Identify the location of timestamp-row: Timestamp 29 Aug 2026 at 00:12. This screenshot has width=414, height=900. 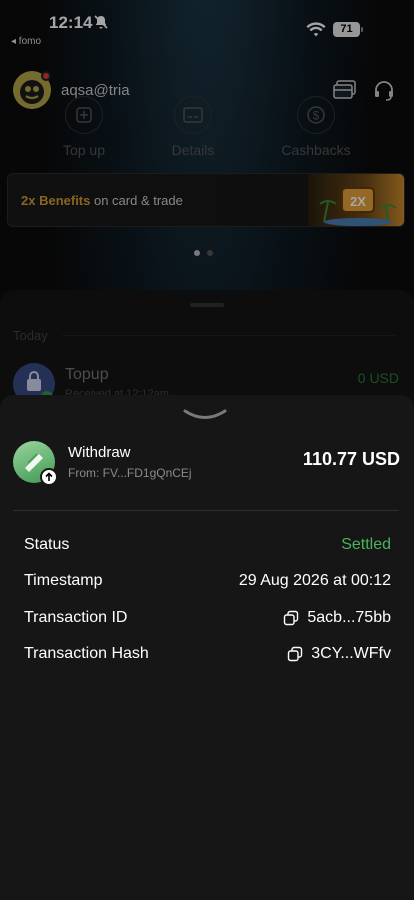
(207, 583).